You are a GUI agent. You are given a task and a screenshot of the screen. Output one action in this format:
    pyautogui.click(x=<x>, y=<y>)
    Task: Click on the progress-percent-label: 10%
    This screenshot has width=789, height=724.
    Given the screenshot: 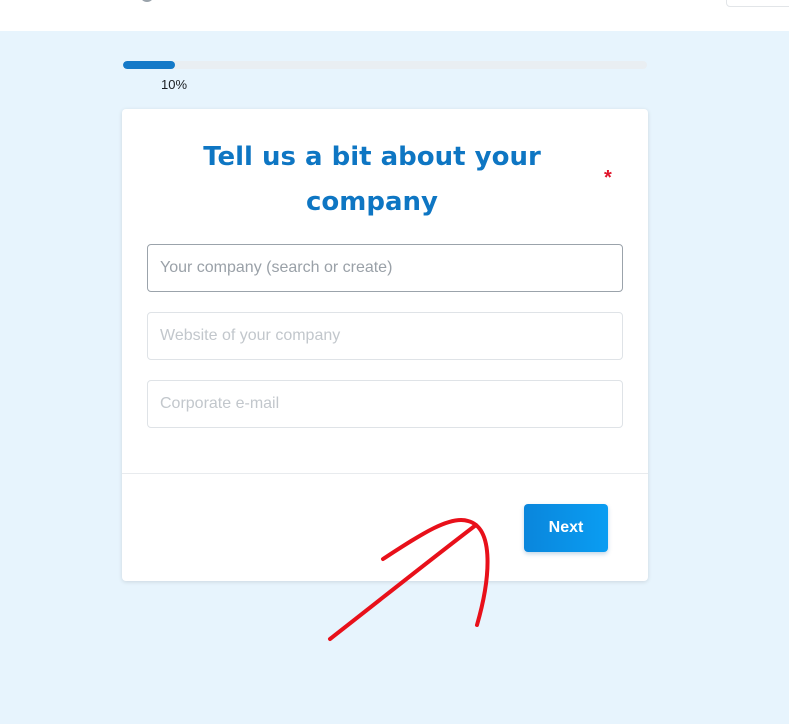 What is the action you would take?
    pyautogui.click(x=174, y=84)
    